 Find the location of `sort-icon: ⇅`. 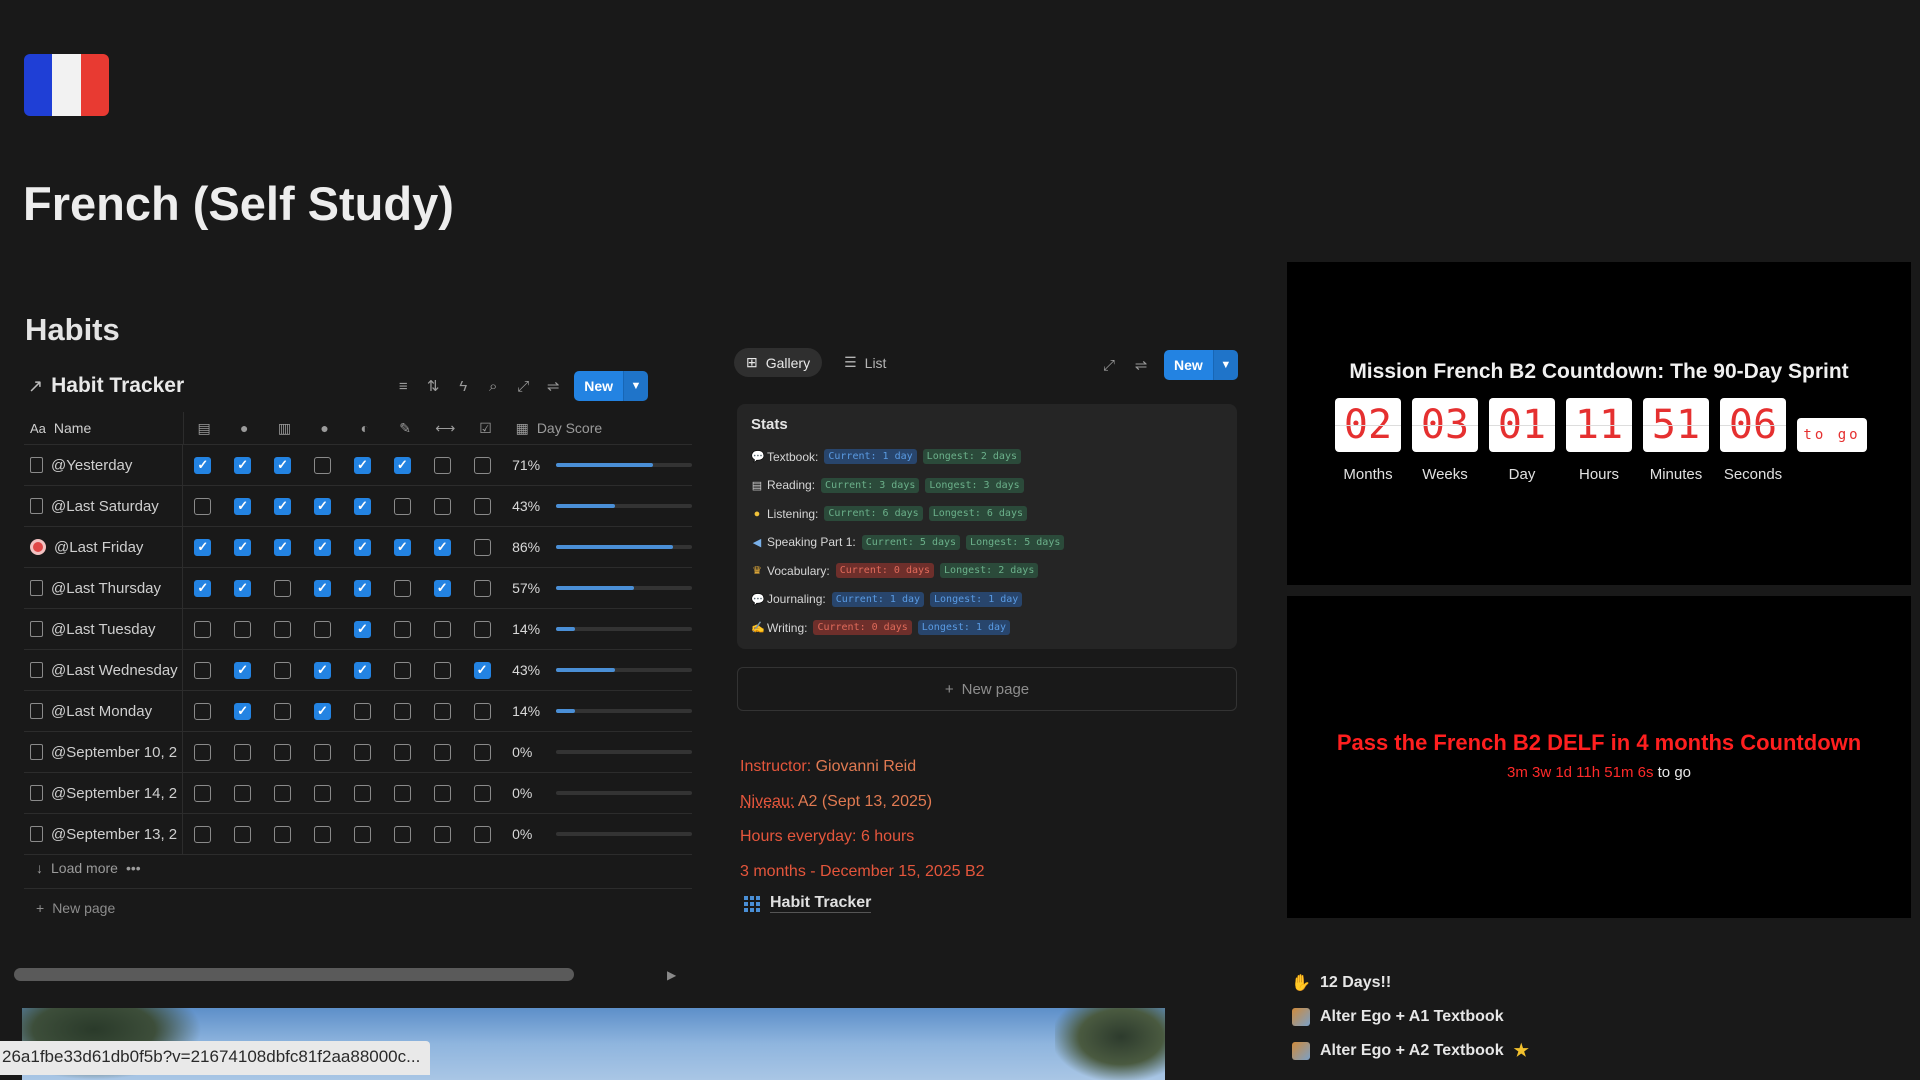

sort-icon: ⇅ is located at coordinates (433, 386).